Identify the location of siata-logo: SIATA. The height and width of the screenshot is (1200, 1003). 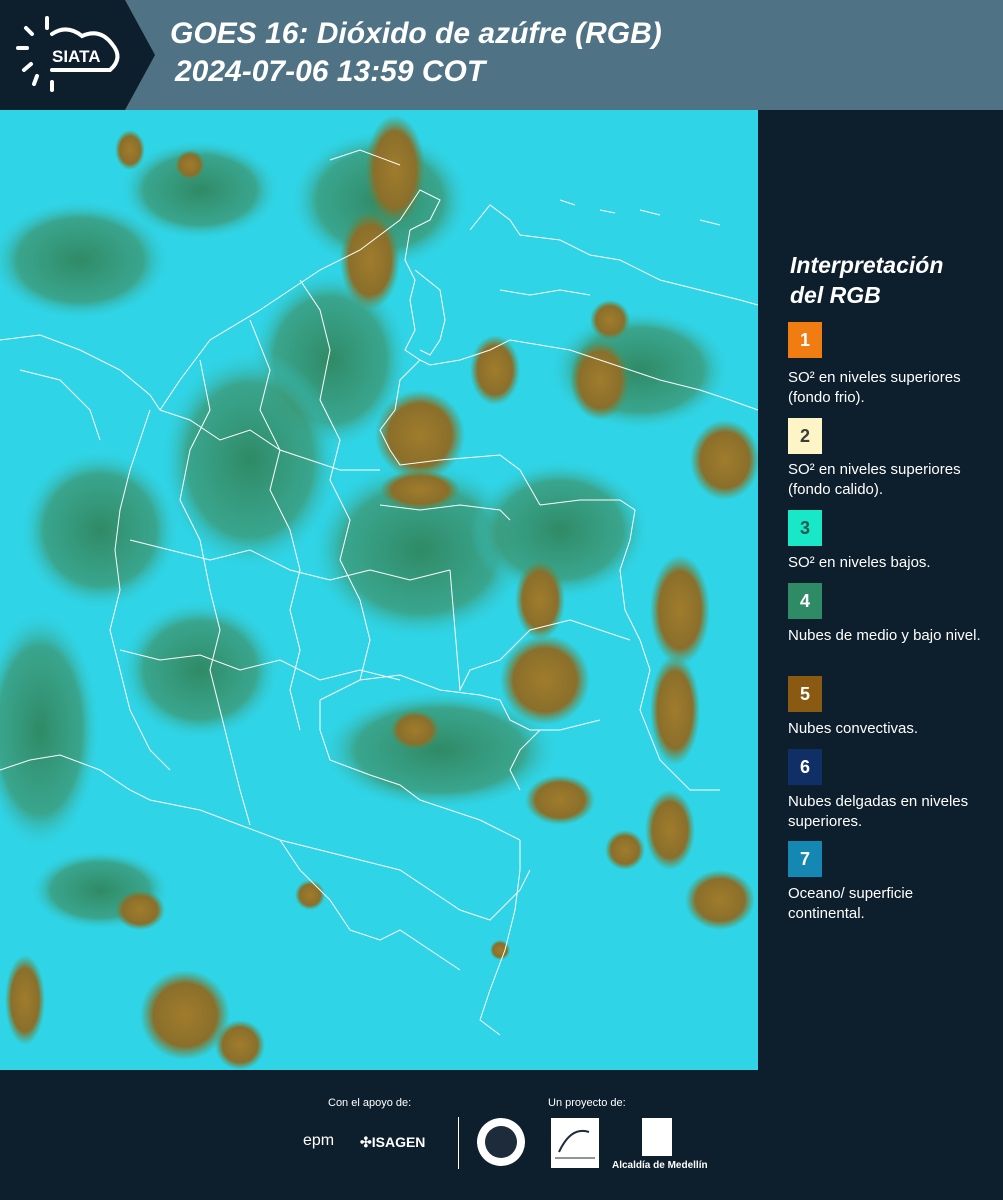
(62, 55).